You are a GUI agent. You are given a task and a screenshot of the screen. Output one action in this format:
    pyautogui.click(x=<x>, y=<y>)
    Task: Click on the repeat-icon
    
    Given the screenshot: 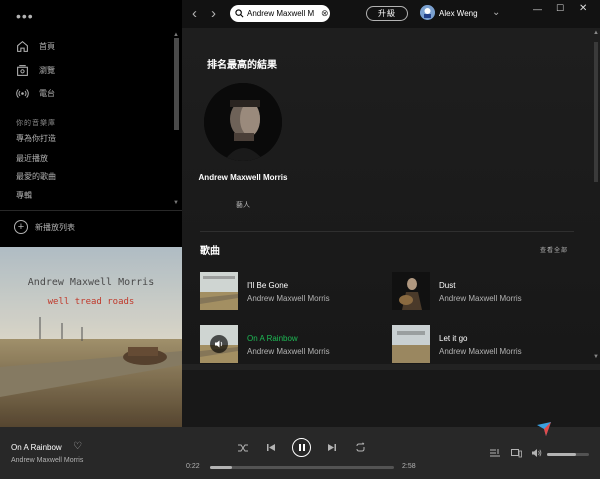 What is the action you would take?
    pyautogui.click(x=360, y=447)
    